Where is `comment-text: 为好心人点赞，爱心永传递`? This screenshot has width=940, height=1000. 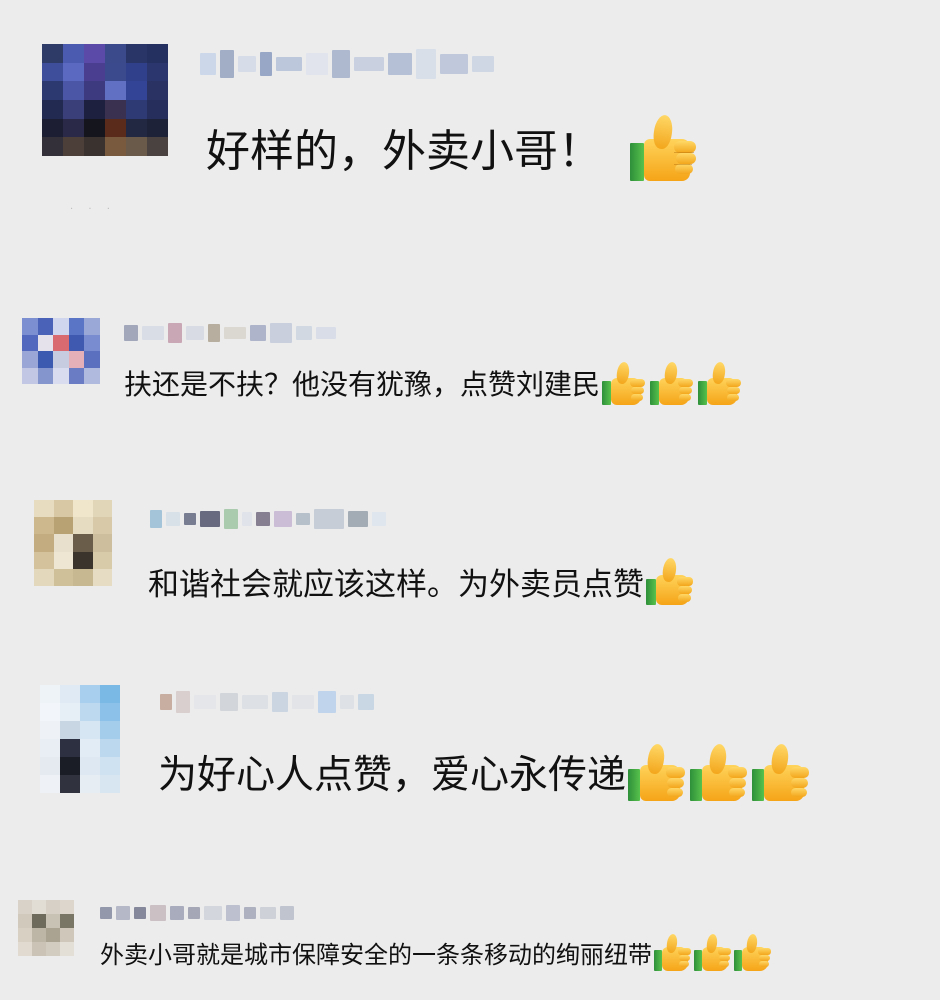 comment-text: 为好心人点赞，爱心永传递 is located at coordinates (484, 772).